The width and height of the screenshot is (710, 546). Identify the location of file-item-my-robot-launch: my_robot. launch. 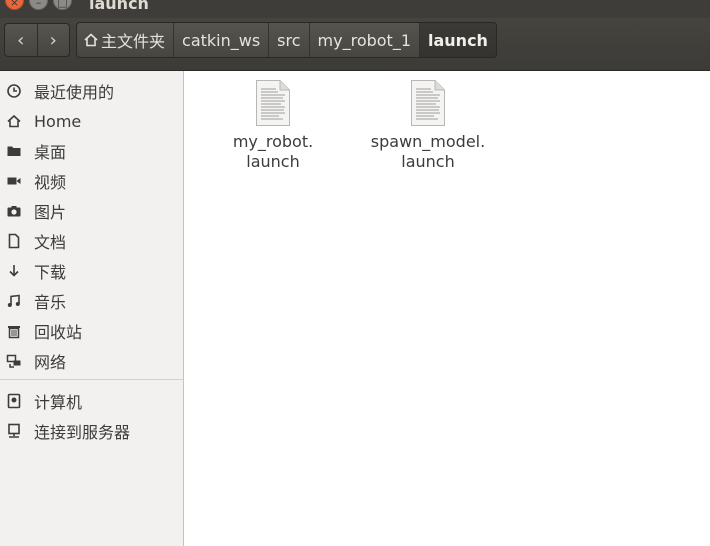
(273, 125).